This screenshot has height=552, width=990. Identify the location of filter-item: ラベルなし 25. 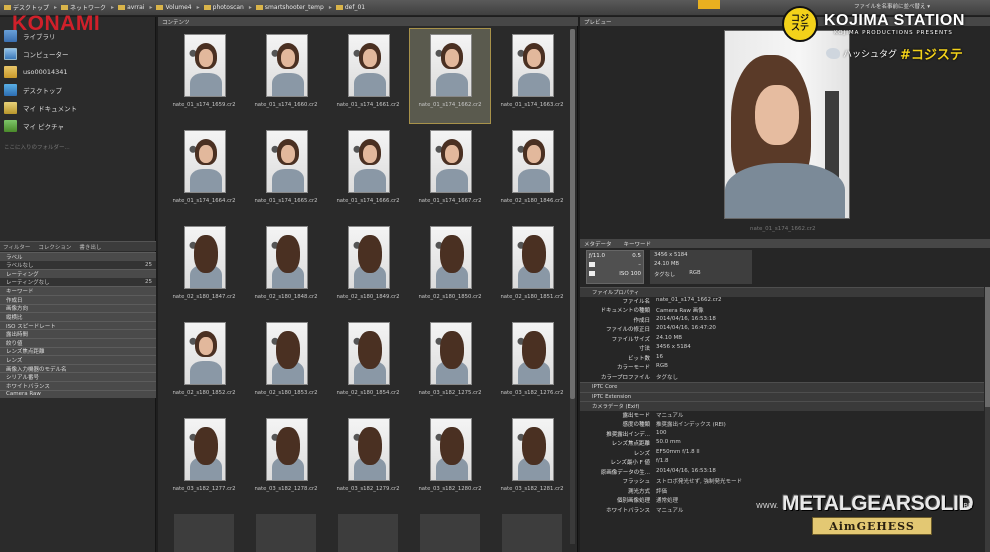
(78, 265).